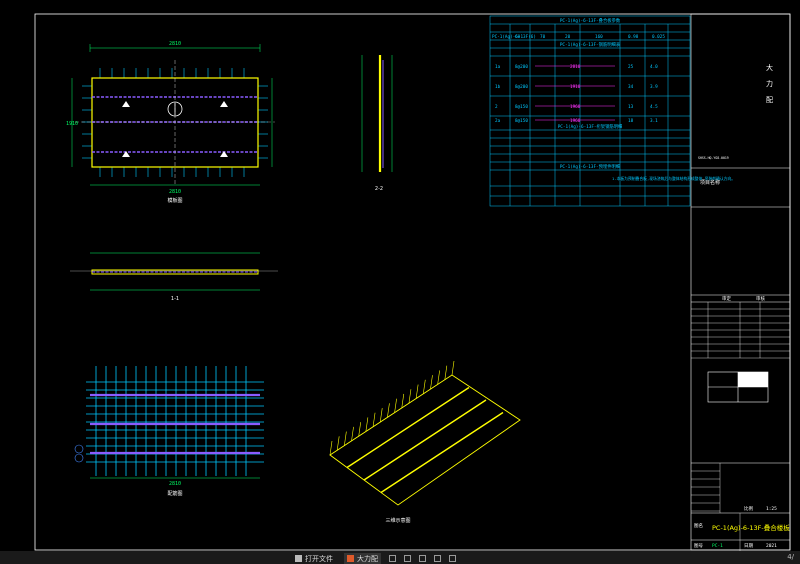 This screenshot has width=800, height=564. I want to click on drawing-no-value: PC-1, so click(717, 546).